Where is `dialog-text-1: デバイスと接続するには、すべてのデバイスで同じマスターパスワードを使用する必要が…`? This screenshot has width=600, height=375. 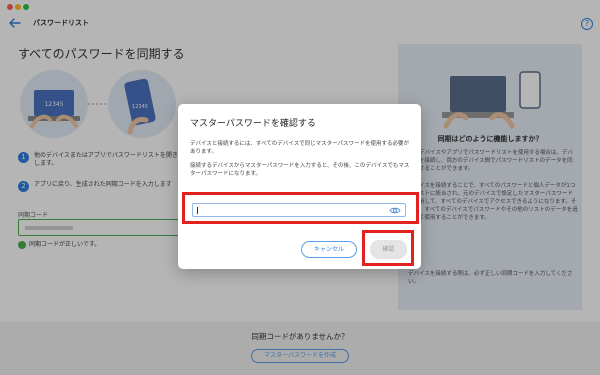 dialog-text-1: デバイスと接続するには、すべてのデバイスで同じマスターパスワードを使用する必要が… is located at coordinates (300, 148).